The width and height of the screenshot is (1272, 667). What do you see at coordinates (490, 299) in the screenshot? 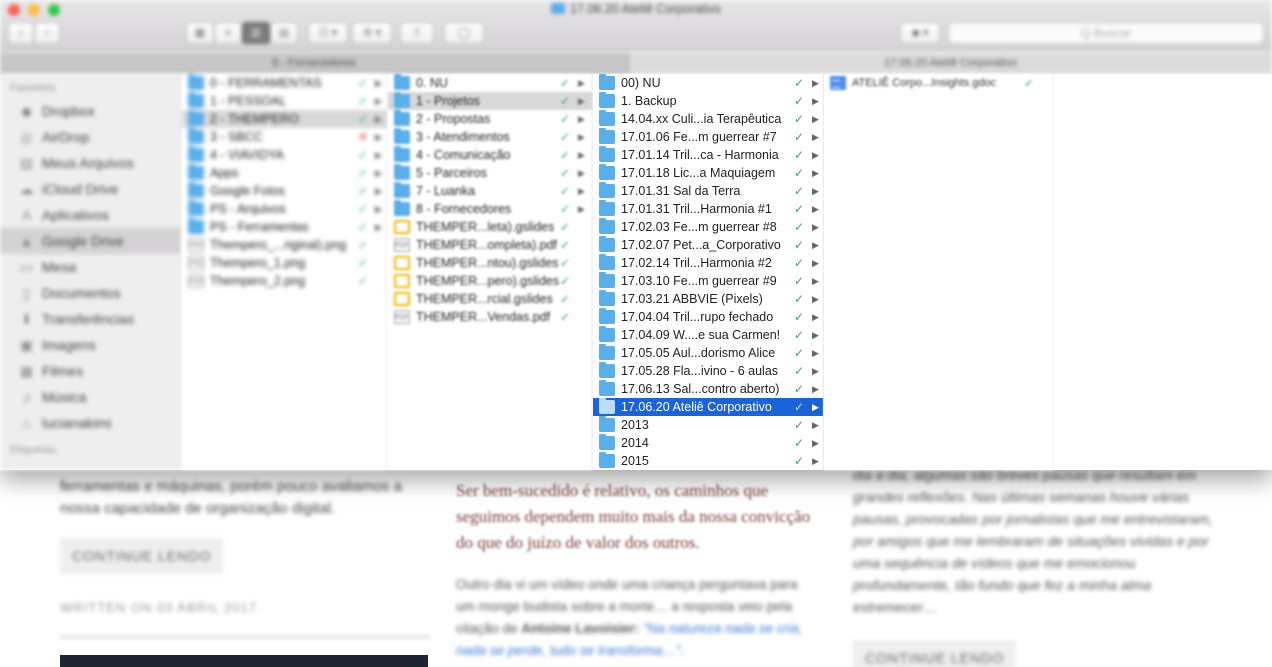
I see `file-row: THEMPER...rcial.gslides ✓` at bounding box center [490, 299].